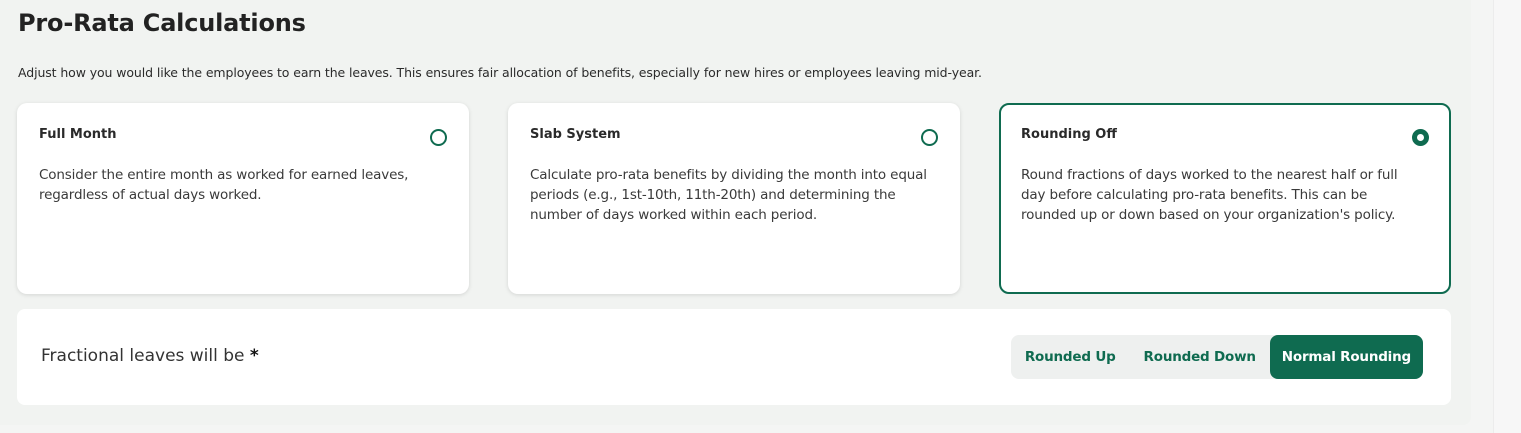 This screenshot has width=1521, height=433. Describe the element at coordinates (1507, 216) in the screenshot. I see `scrollbar-track` at that location.